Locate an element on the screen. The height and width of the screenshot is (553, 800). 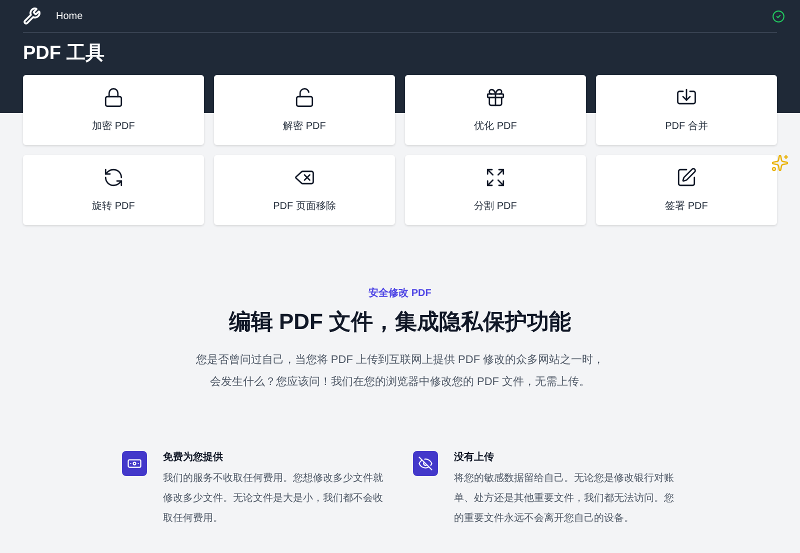
eye-off-icon is located at coordinates (425, 463).